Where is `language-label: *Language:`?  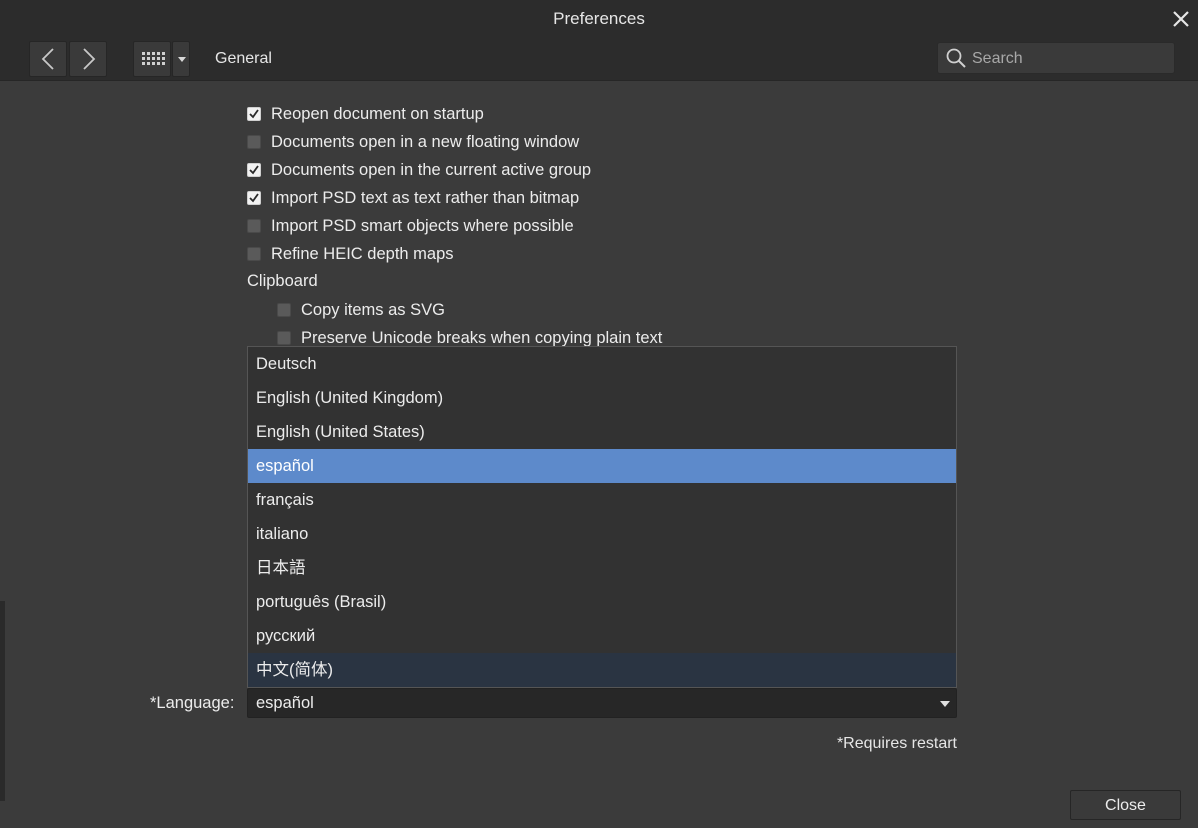
language-label: *Language: is located at coordinates (192, 703).